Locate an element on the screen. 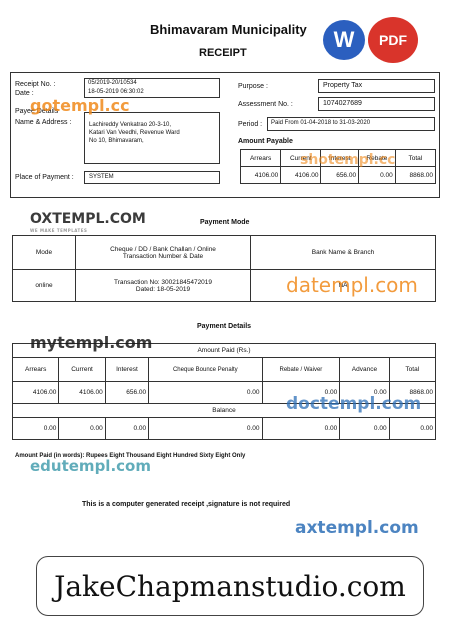 The width and height of the screenshot is (453, 639). txn-header-line-1: Cheque / DD / Bank Challan / Online is located at coordinates (163, 249).